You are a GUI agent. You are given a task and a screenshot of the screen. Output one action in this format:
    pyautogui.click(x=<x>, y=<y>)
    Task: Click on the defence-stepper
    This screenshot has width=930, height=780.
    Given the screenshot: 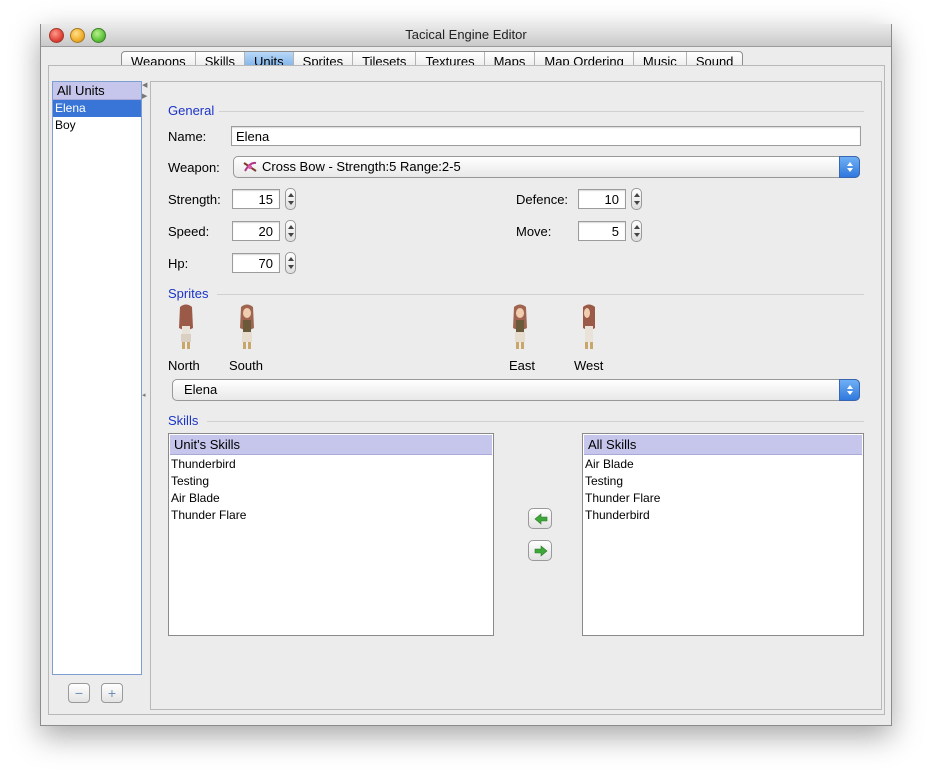 What is the action you would take?
    pyautogui.click(x=636, y=199)
    